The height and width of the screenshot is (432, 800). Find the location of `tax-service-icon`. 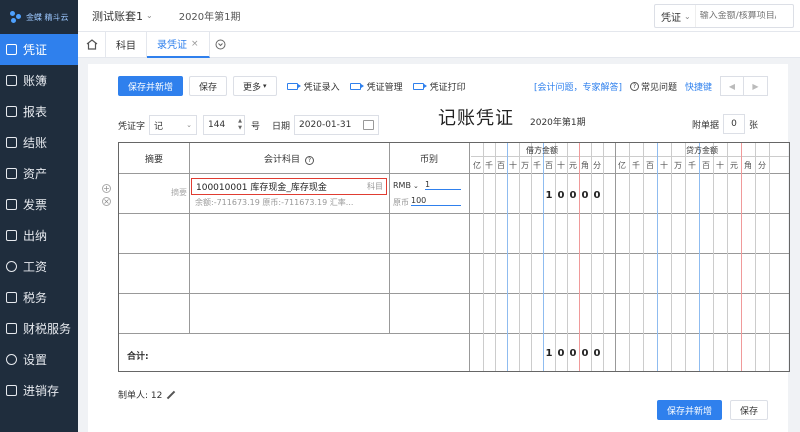

tax-service-icon is located at coordinates (11, 328).